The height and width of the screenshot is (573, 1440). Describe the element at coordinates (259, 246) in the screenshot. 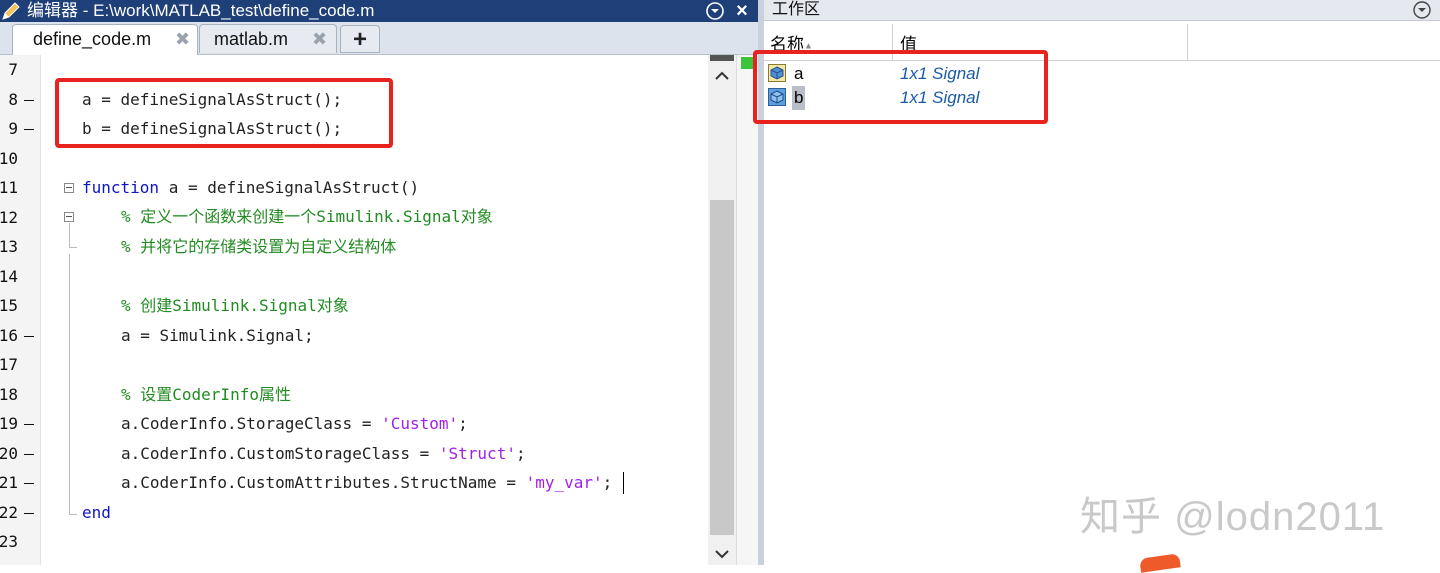

I see `code-line-13-comment: % 并将它的存储类设置为自定义结构体` at that location.